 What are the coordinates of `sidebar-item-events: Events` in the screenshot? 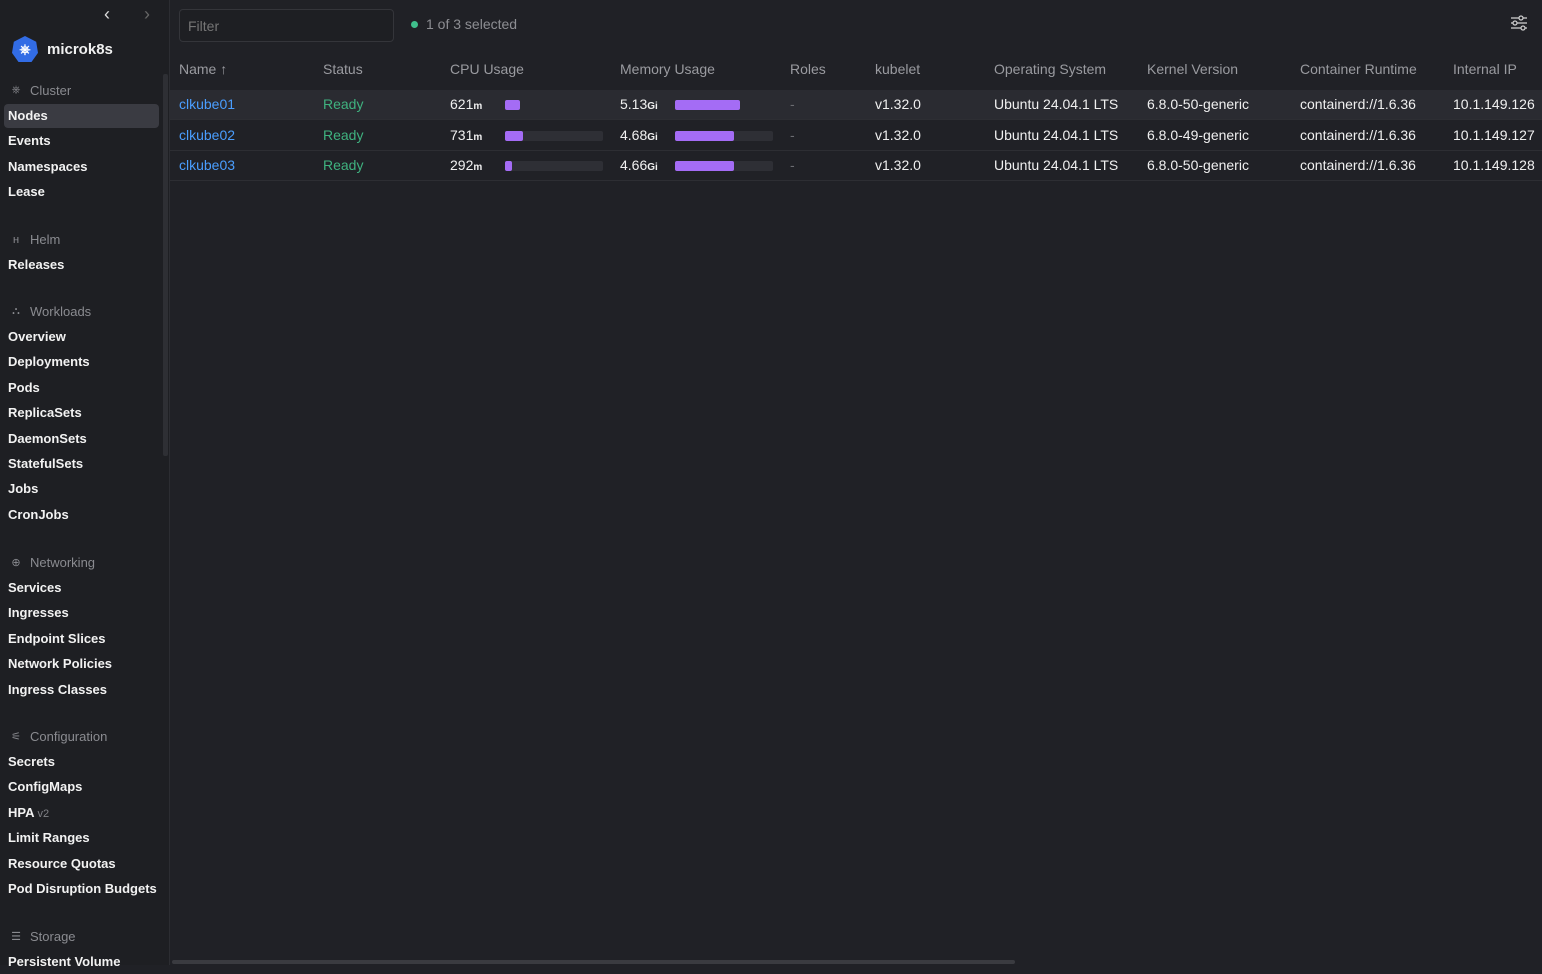 It's located at (81, 141).